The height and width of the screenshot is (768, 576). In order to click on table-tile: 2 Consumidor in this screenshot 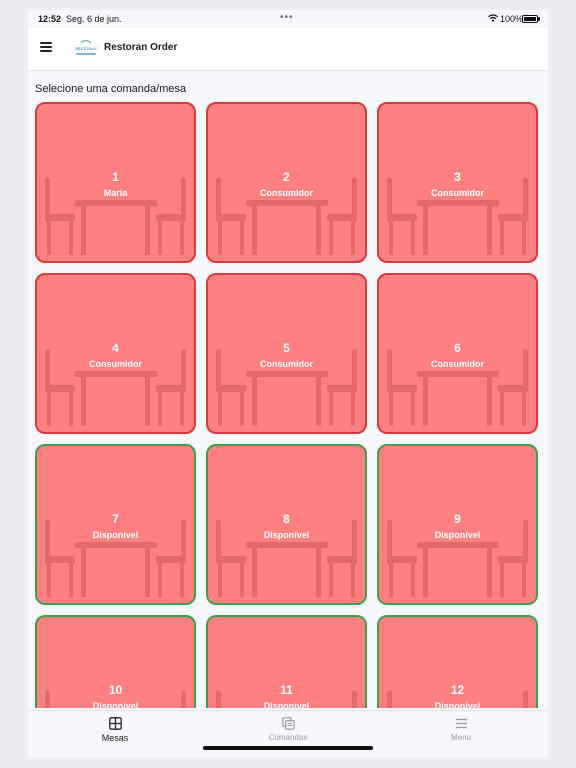, I will do `click(286, 182)`.